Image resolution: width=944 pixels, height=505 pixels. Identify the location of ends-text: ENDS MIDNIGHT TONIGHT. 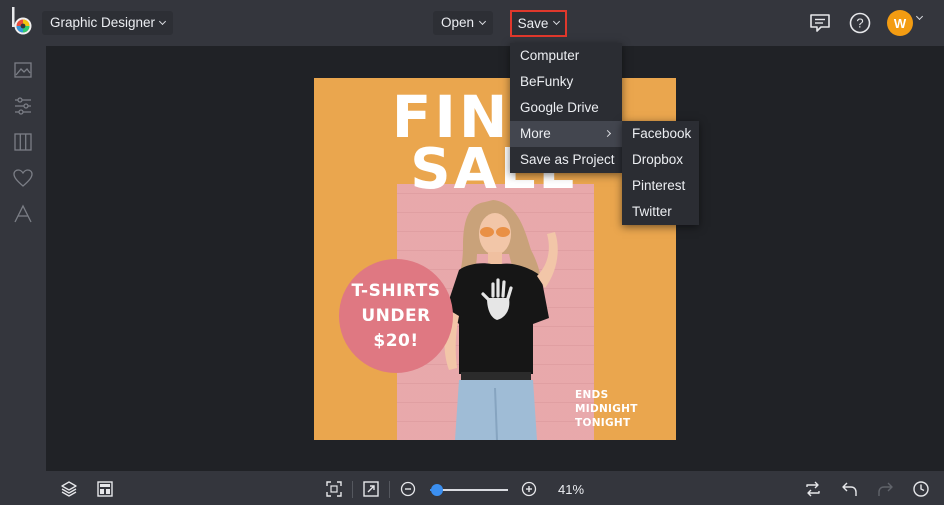
(606, 409).